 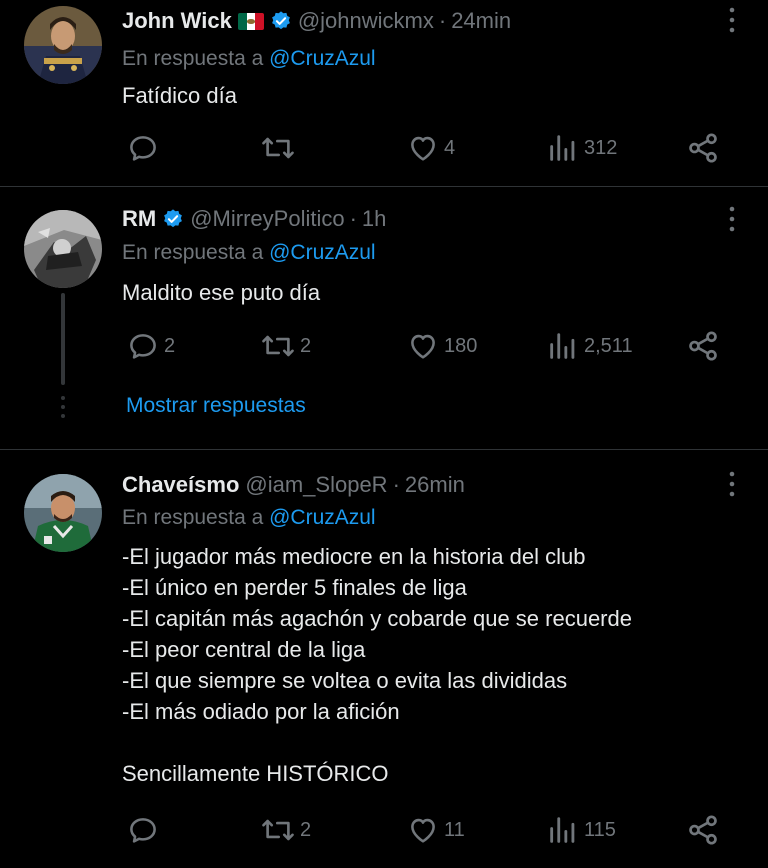 I want to click on like-button: 11, so click(x=435, y=830).